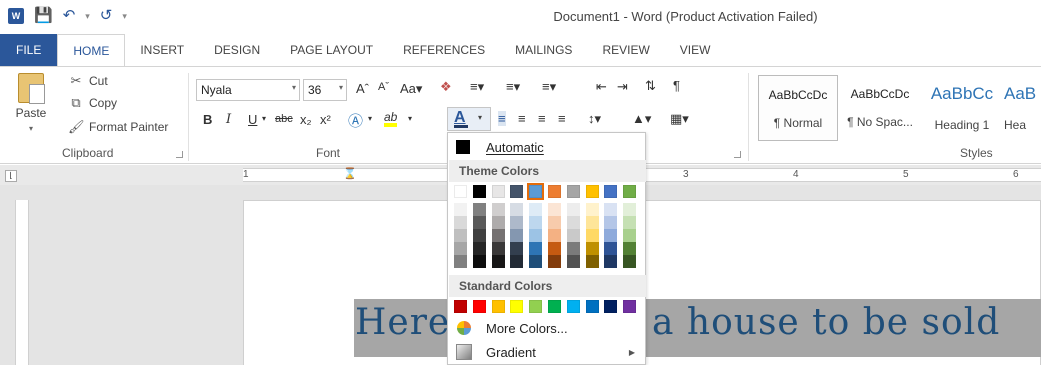 This screenshot has width=1041, height=365. Describe the element at coordinates (546, 352) in the screenshot. I see `gradient-option: Gradient ▶` at that location.